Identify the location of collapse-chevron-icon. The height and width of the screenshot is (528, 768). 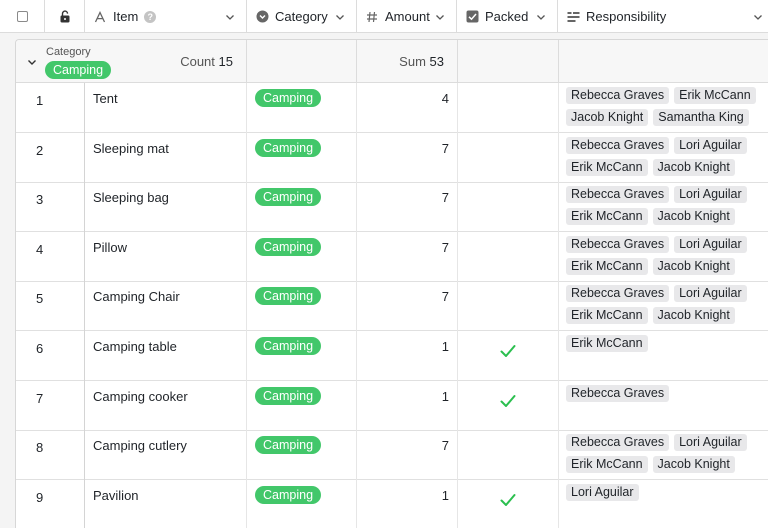
(32, 62).